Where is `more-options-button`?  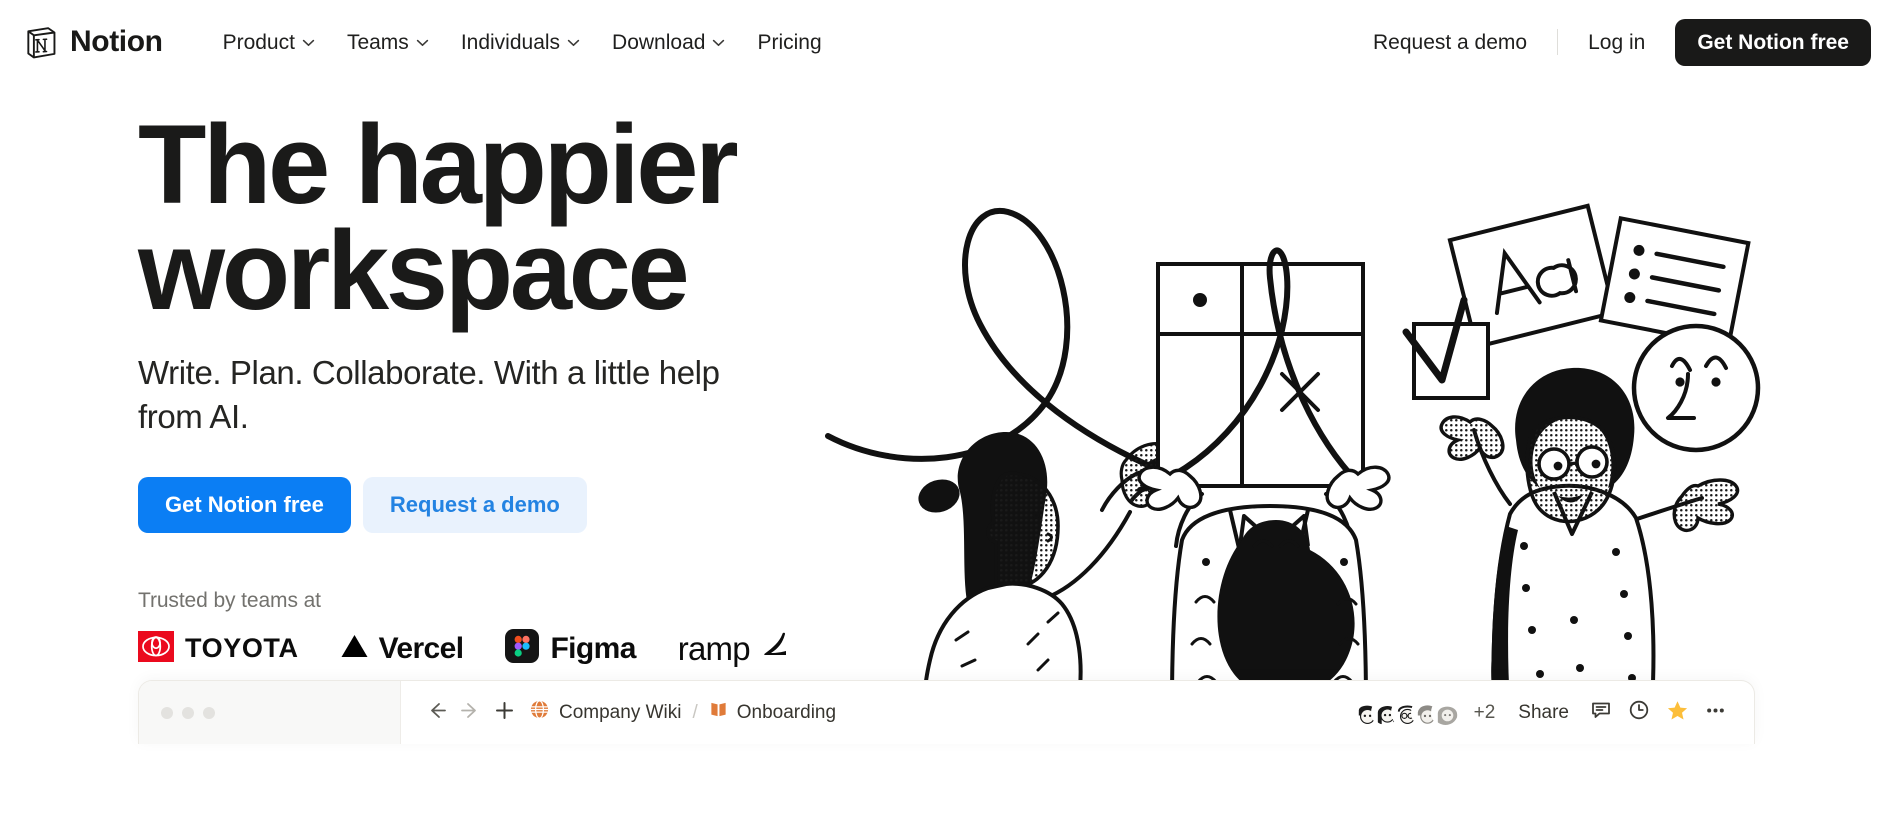 more-options-button is located at coordinates (1715, 713).